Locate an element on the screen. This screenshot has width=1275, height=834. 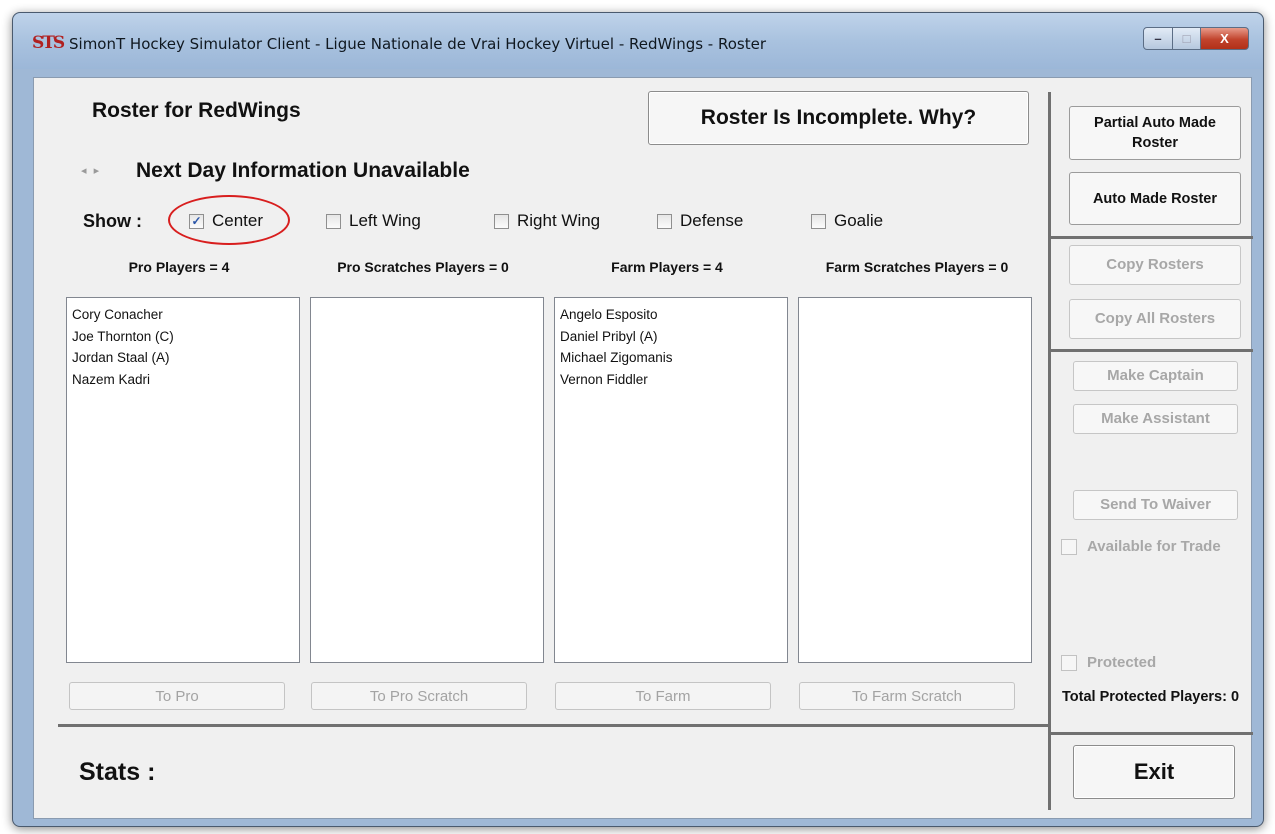
farm-scratches-header: Farm Scratches Players = 0 is located at coordinates (917, 267).